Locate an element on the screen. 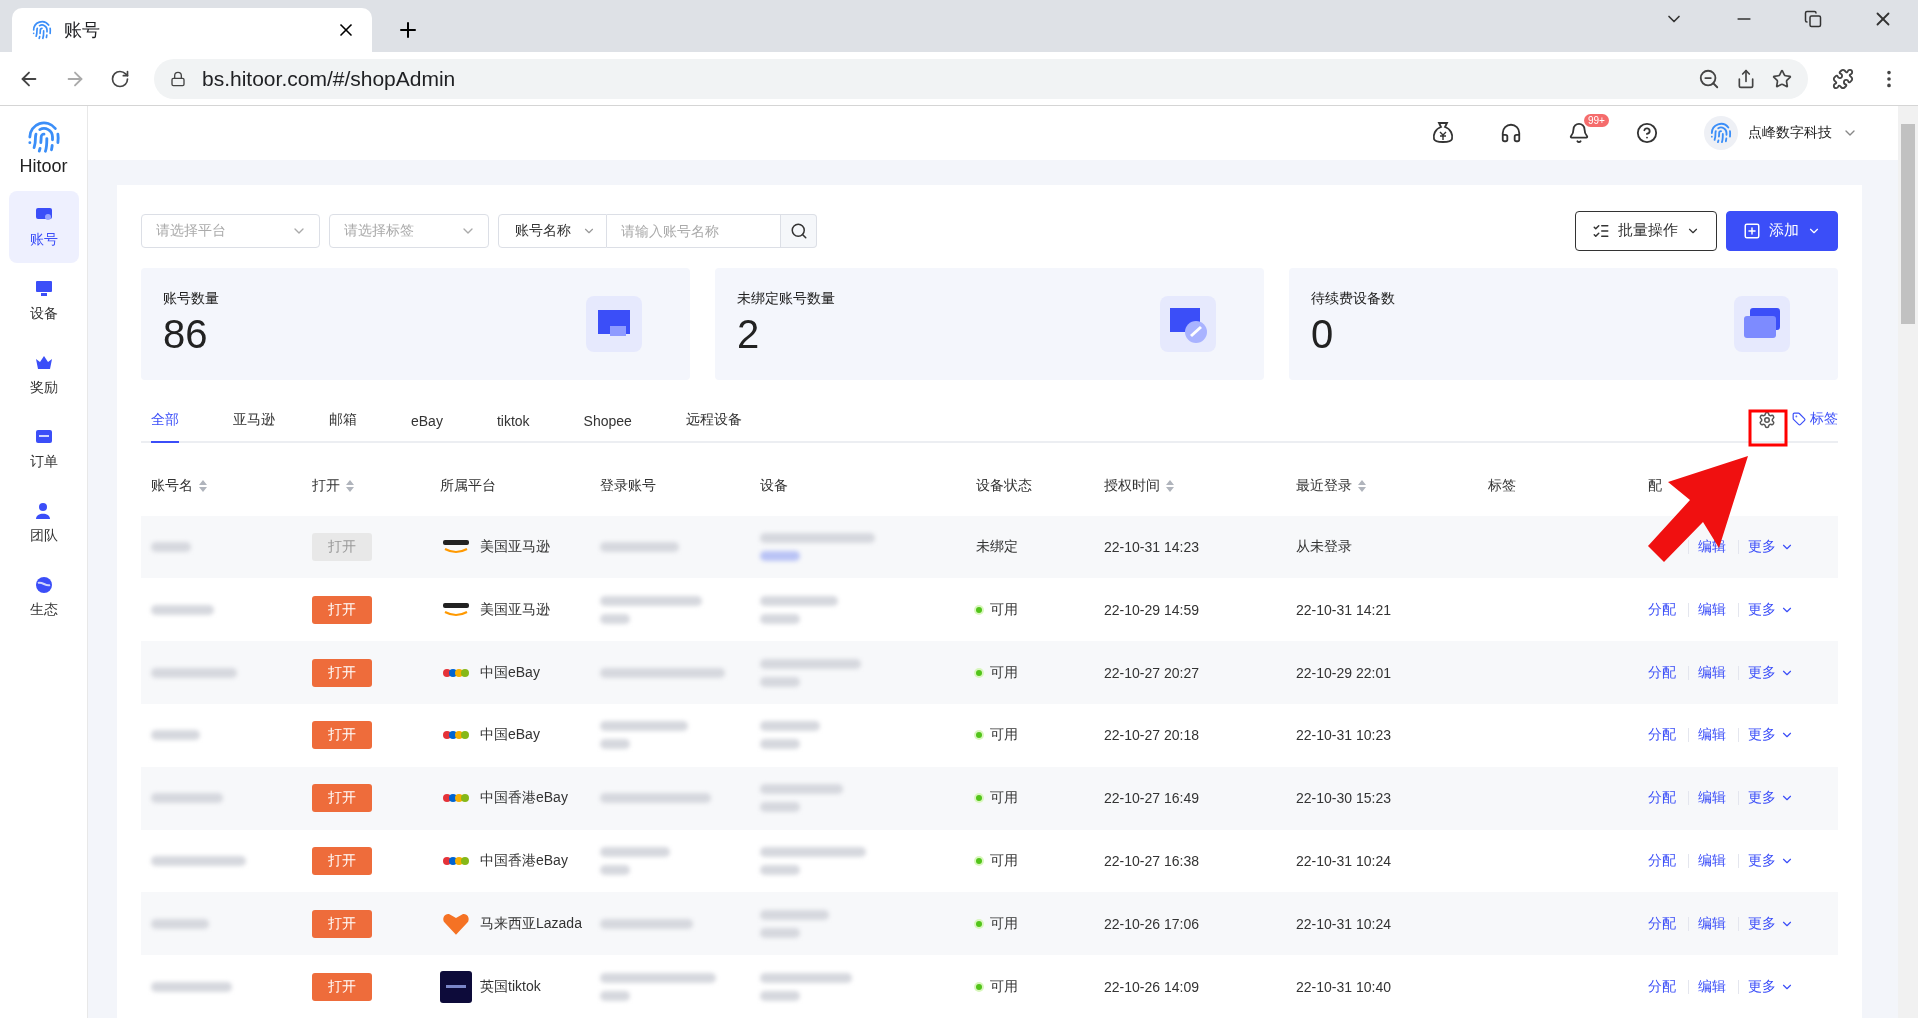 The height and width of the screenshot is (1018, 1918). shop-icon is located at coordinates (614, 323).